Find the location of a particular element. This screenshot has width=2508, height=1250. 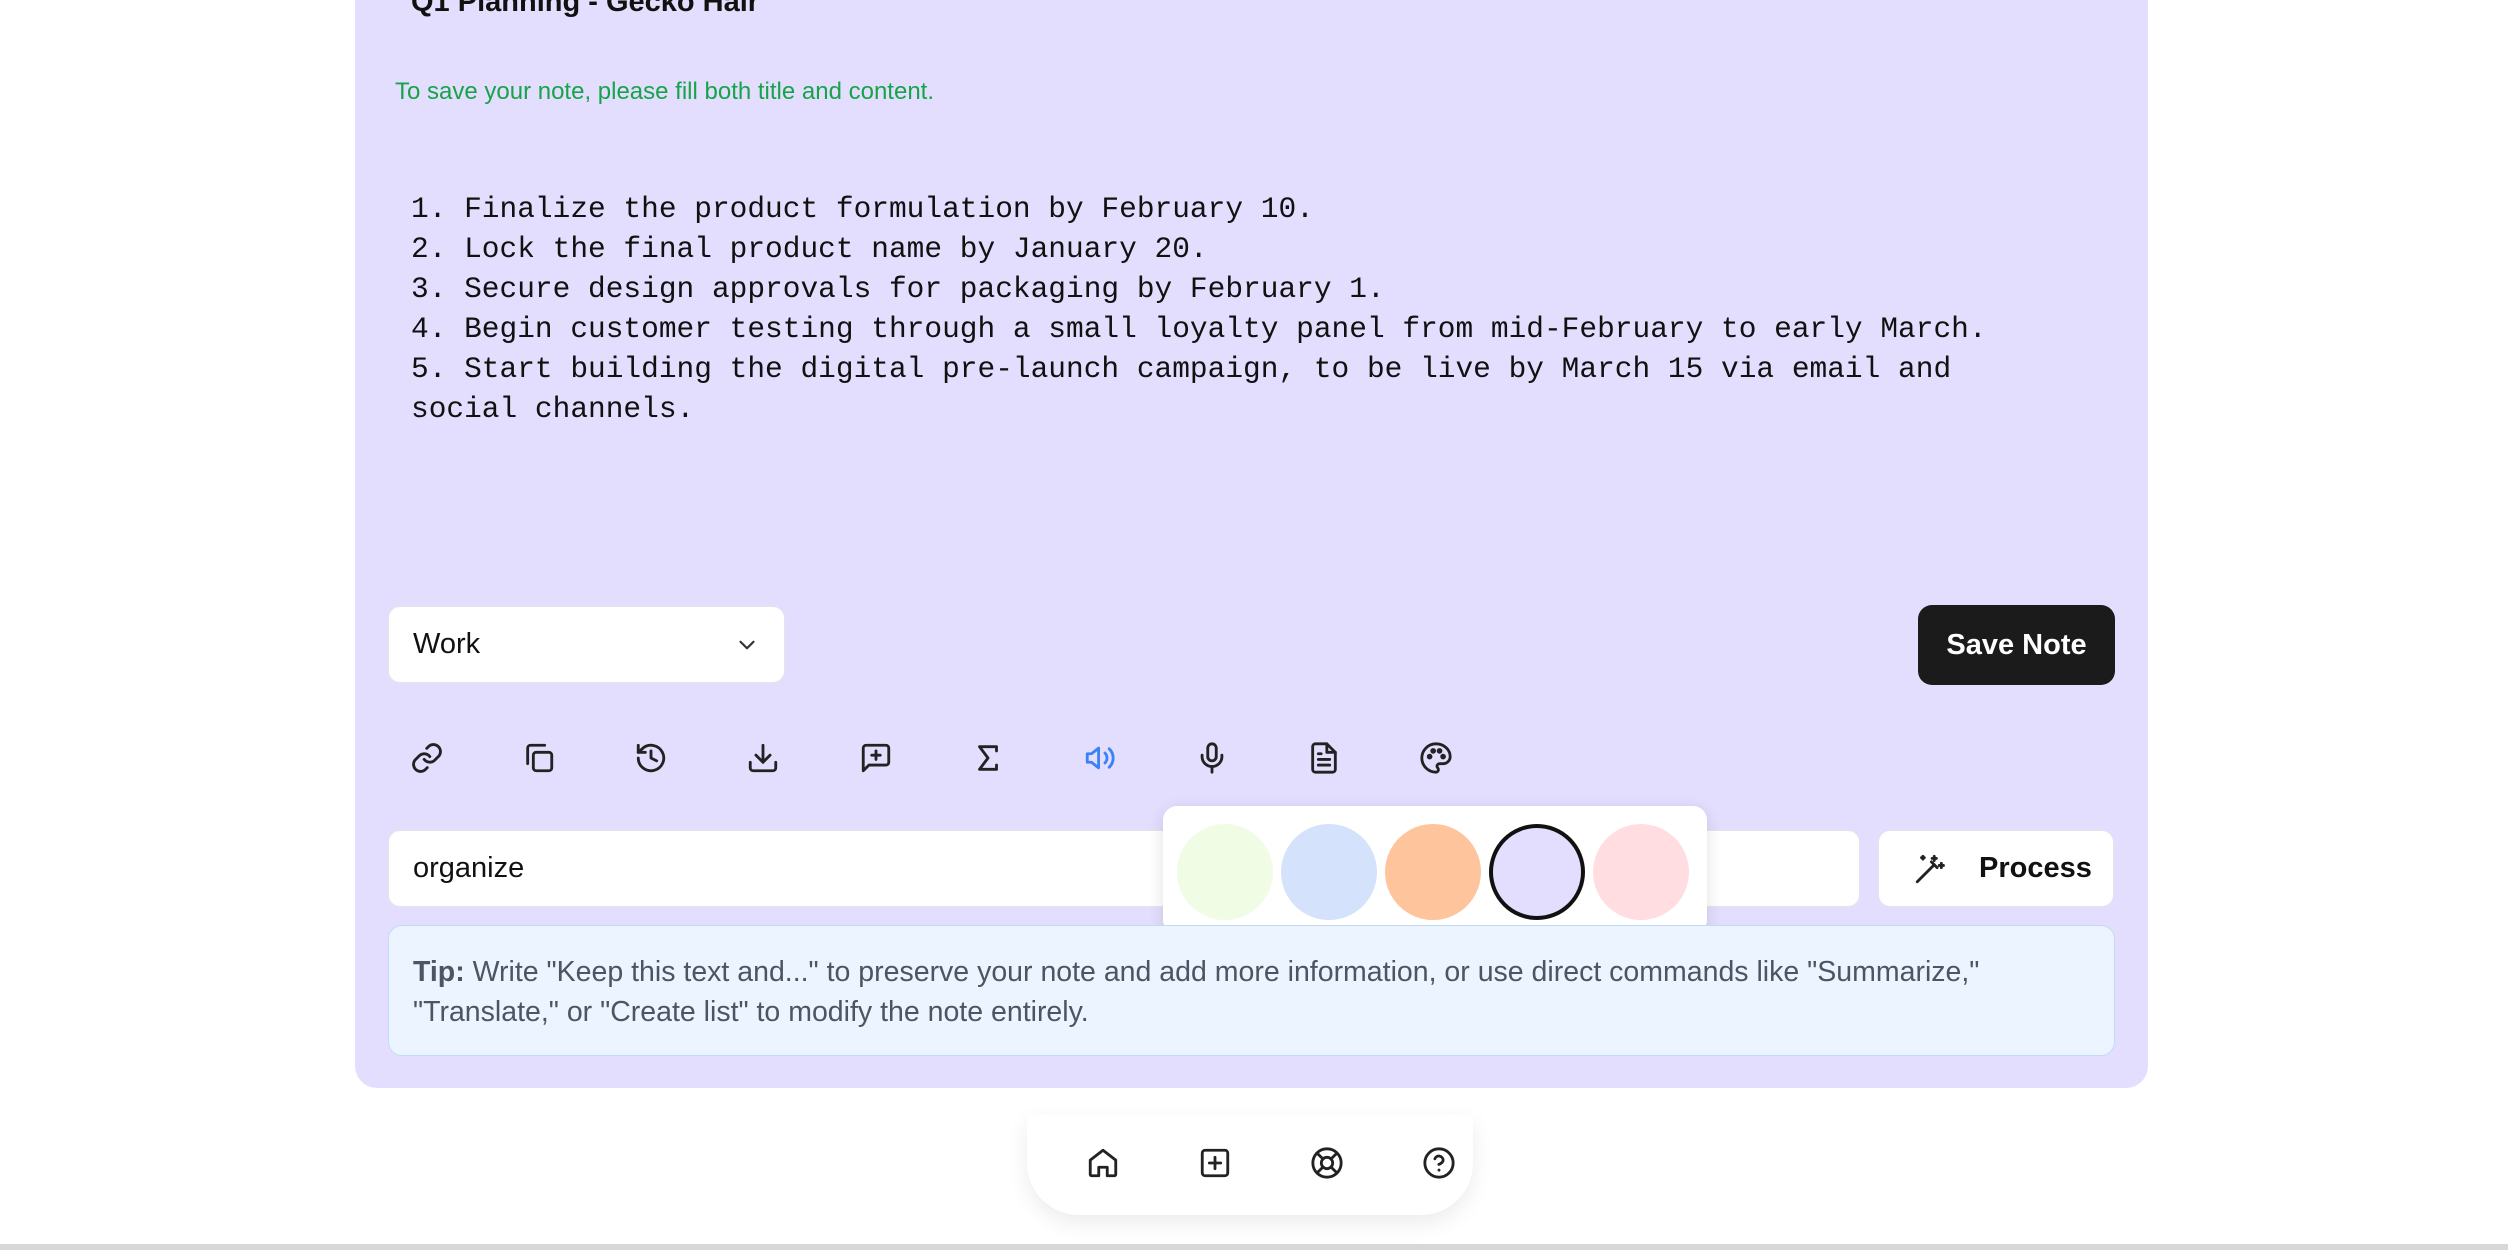

help-lifebuoy-icon is located at coordinates (1327, 1163).